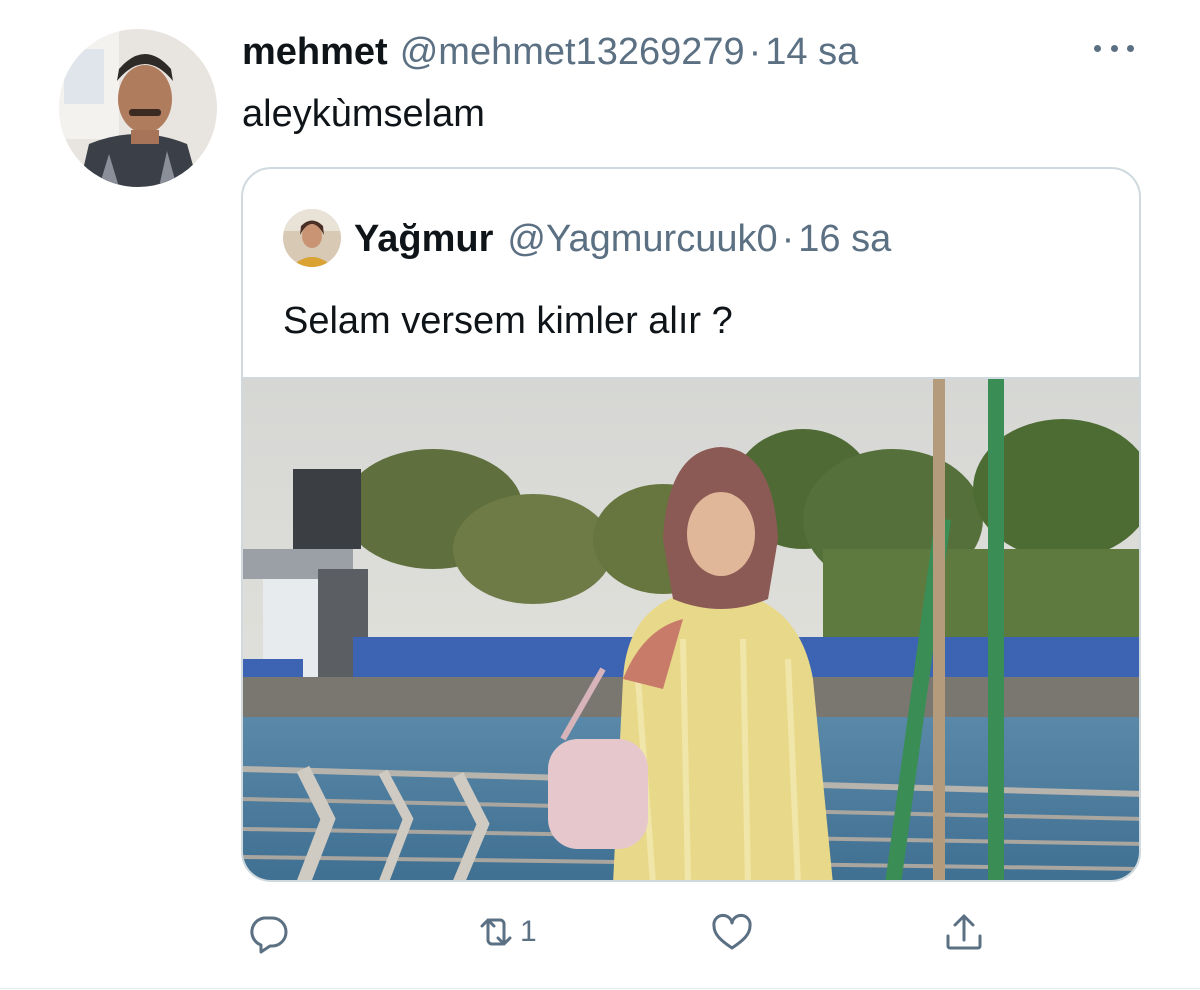 This screenshot has height=990, width=1200. I want to click on share-icon, so click(964, 932).